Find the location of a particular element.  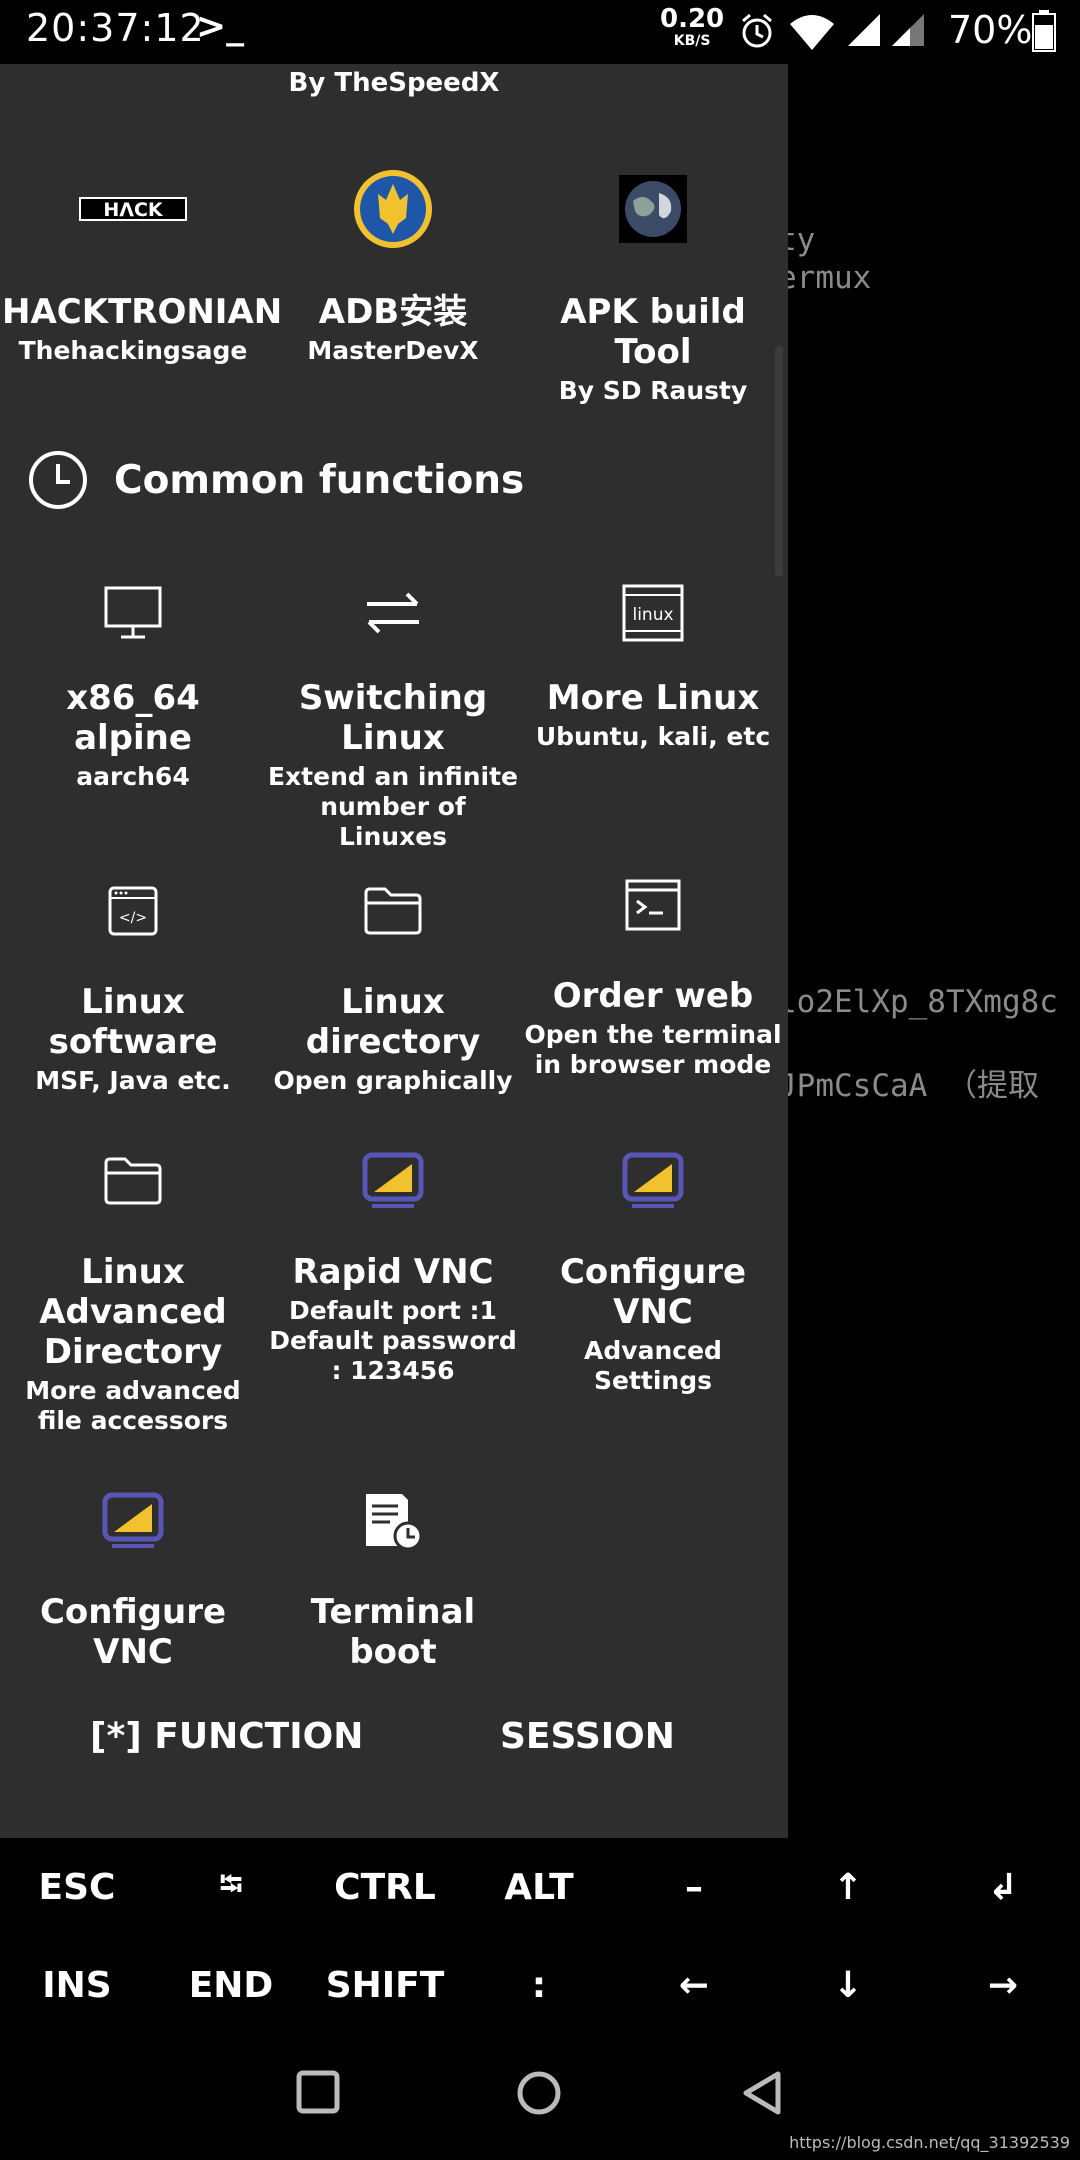

tab-function: [*] FUNCTION is located at coordinates (226, 1736).